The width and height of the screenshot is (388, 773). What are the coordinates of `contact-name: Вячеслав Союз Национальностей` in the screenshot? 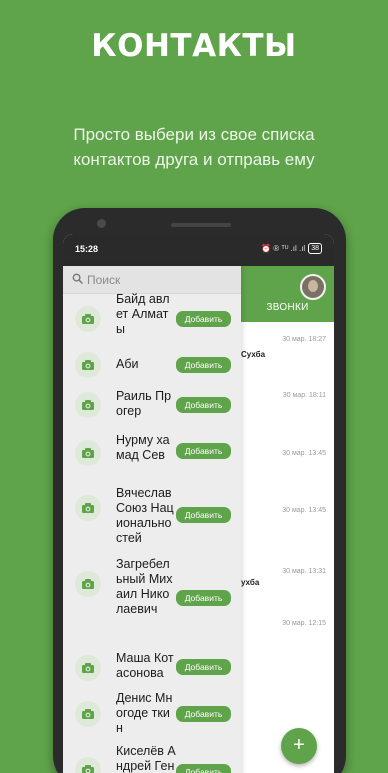 It's located at (145, 515).